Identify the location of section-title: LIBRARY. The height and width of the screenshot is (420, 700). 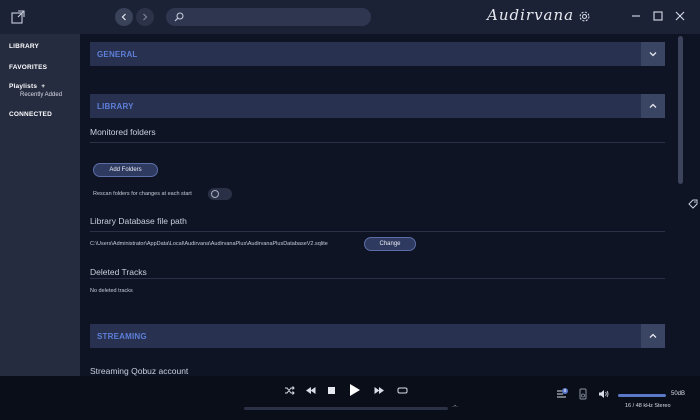
(115, 106).